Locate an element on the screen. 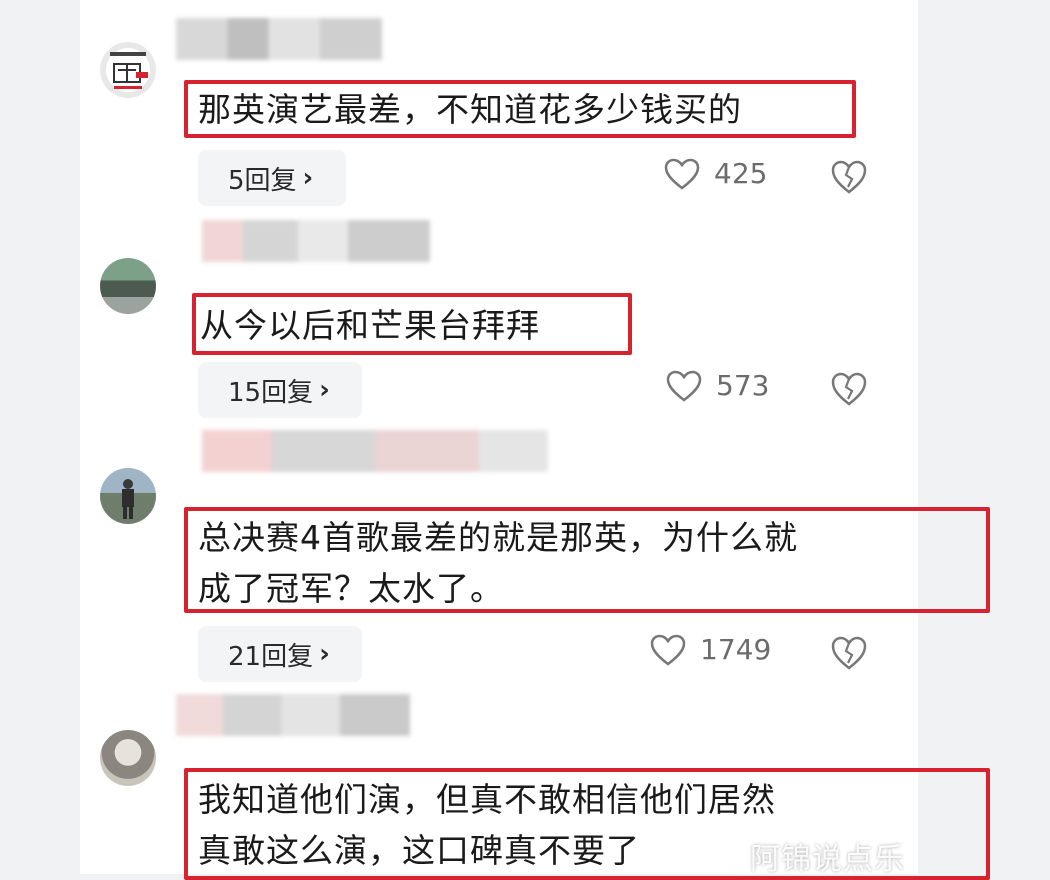 The image size is (1050, 880). like-button: 573 is located at coordinates (717, 385).